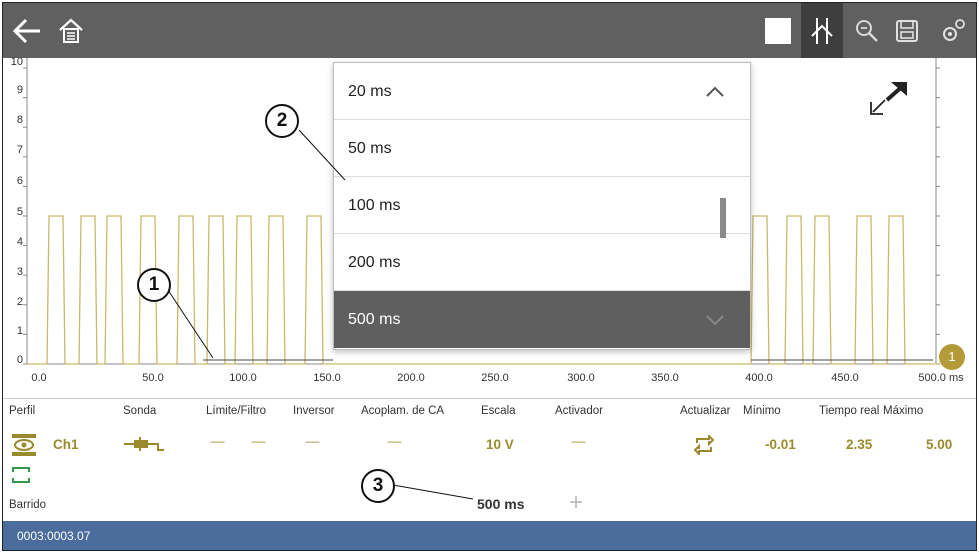 The height and width of the screenshot is (553, 979). What do you see at coordinates (542, 319) in the screenshot?
I see `dropdown-option-selected: 500 ms` at bounding box center [542, 319].